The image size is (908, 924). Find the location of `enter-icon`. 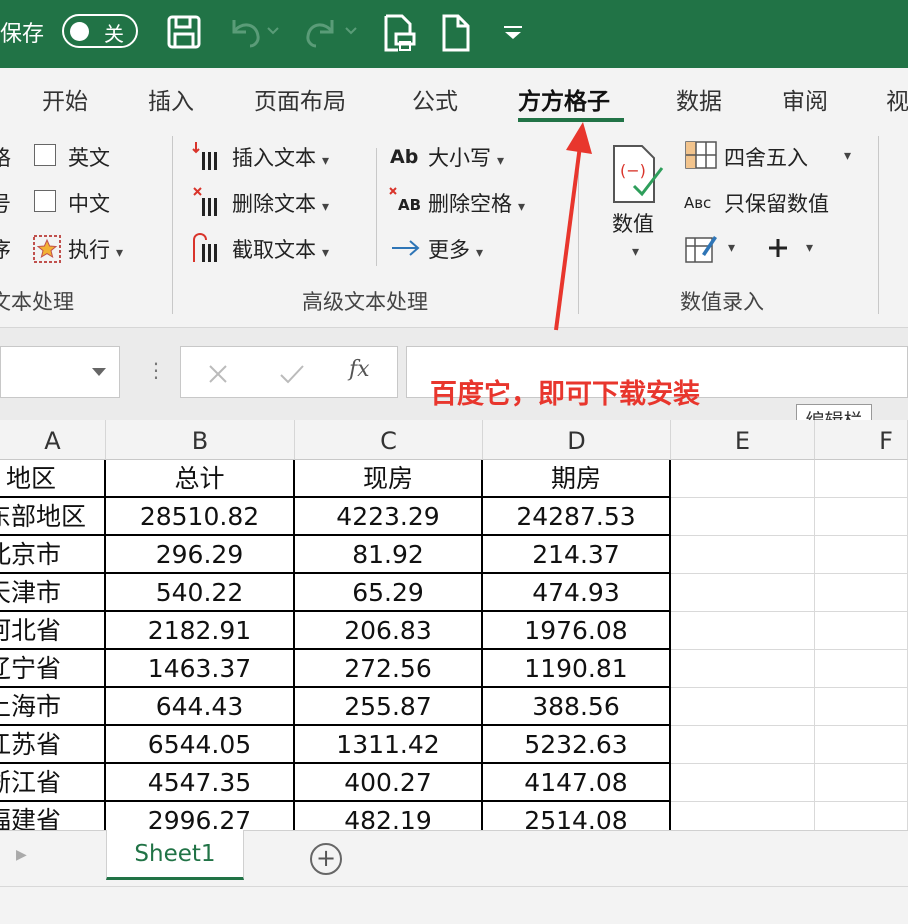

enter-icon is located at coordinates (292, 374).